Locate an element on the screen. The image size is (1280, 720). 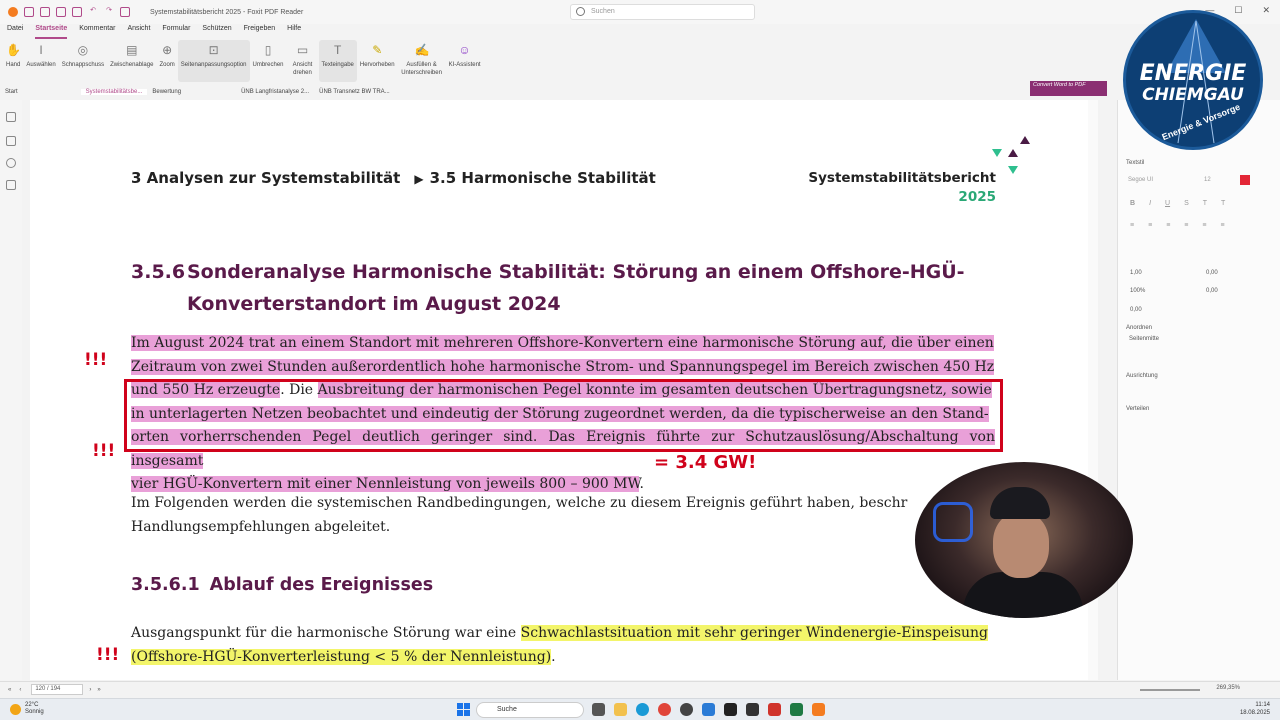
page-number-input: 120 / 194 is located at coordinates (57, 689).